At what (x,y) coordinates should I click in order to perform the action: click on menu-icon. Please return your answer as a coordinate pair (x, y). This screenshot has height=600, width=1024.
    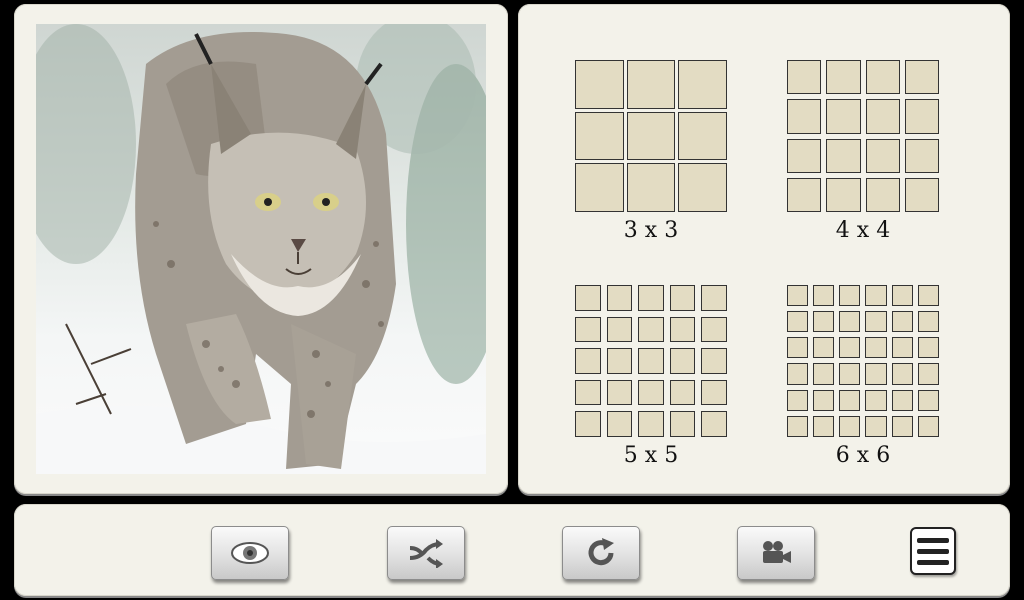
    Looking at the image, I should click on (933, 540).